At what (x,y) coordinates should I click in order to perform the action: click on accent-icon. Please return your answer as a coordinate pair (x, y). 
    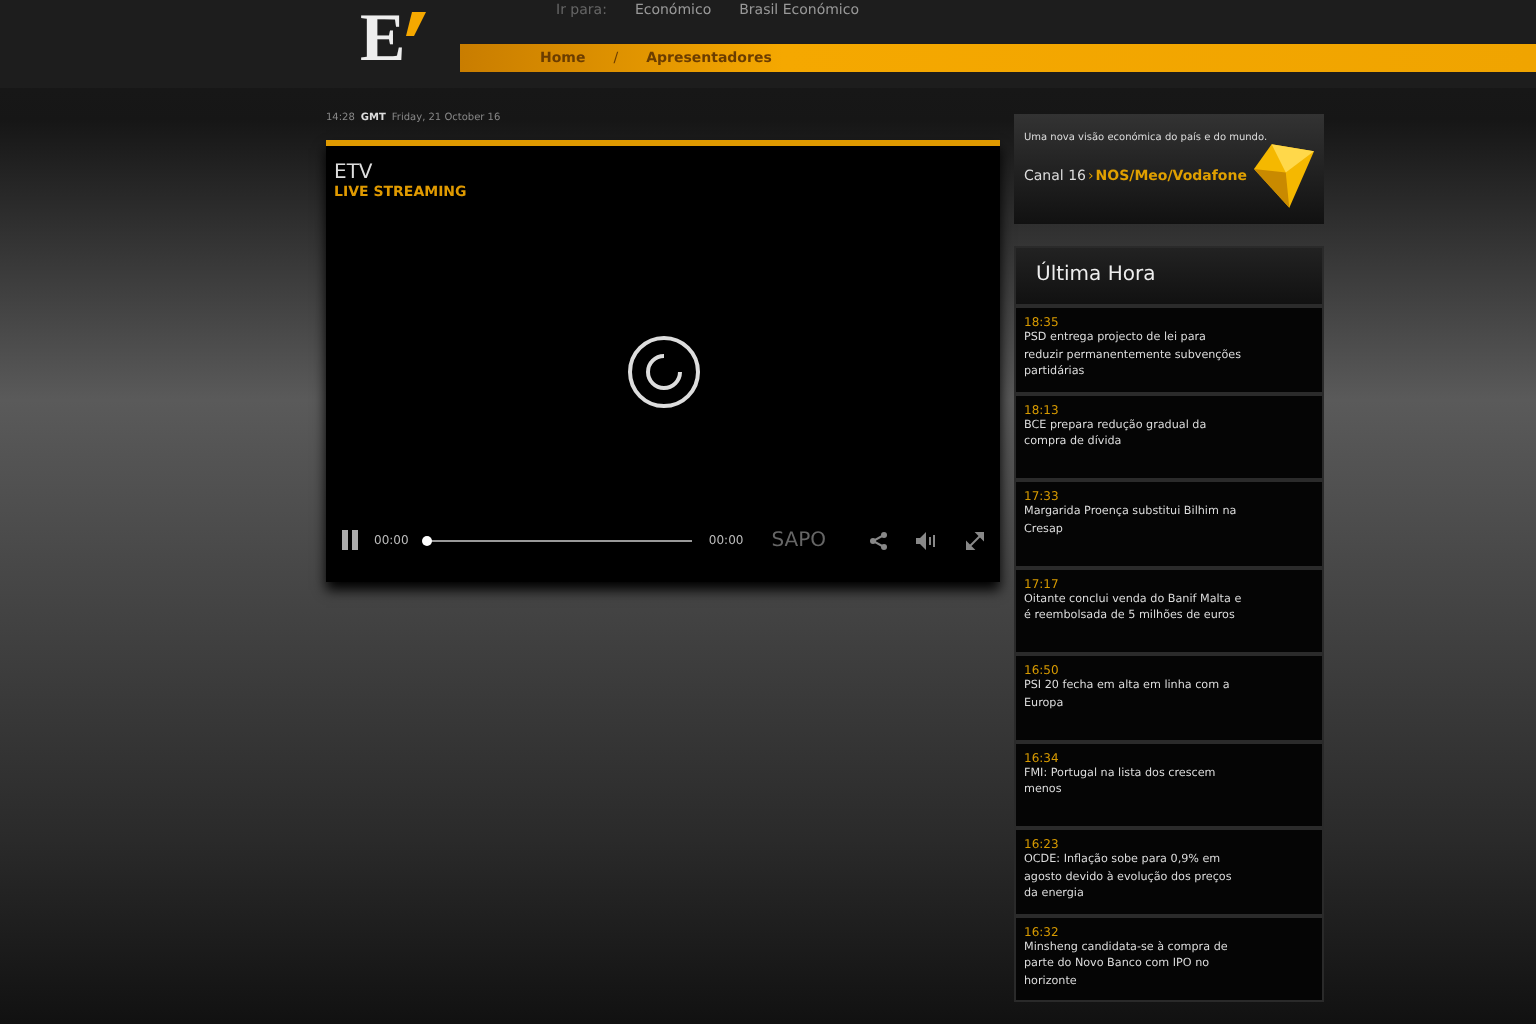
    Looking at the image, I should click on (415, 24).